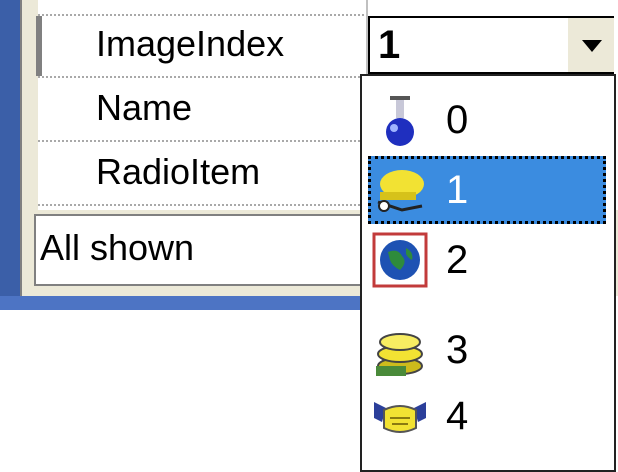 This screenshot has width=618, height=472. Describe the element at coordinates (202, 44) in the screenshot. I see `property-name-imageindex: ImageIndex` at that location.